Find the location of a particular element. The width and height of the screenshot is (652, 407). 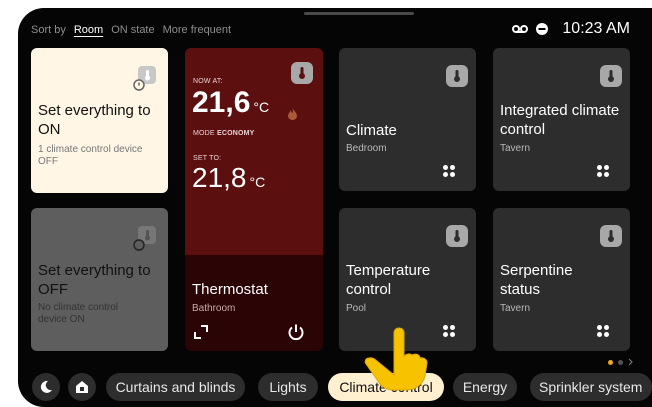

sort-option-on-state: ON state is located at coordinates (132, 30).